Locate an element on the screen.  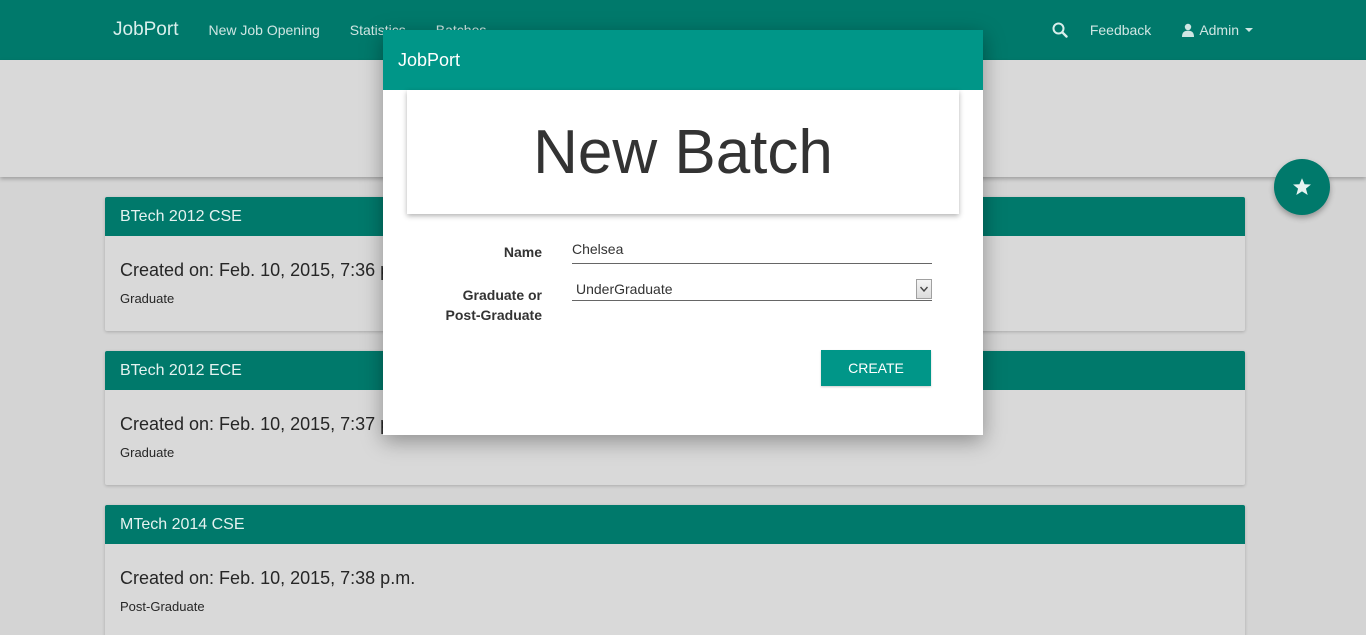
modal-title: New Batch is located at coordinates (683, 152).